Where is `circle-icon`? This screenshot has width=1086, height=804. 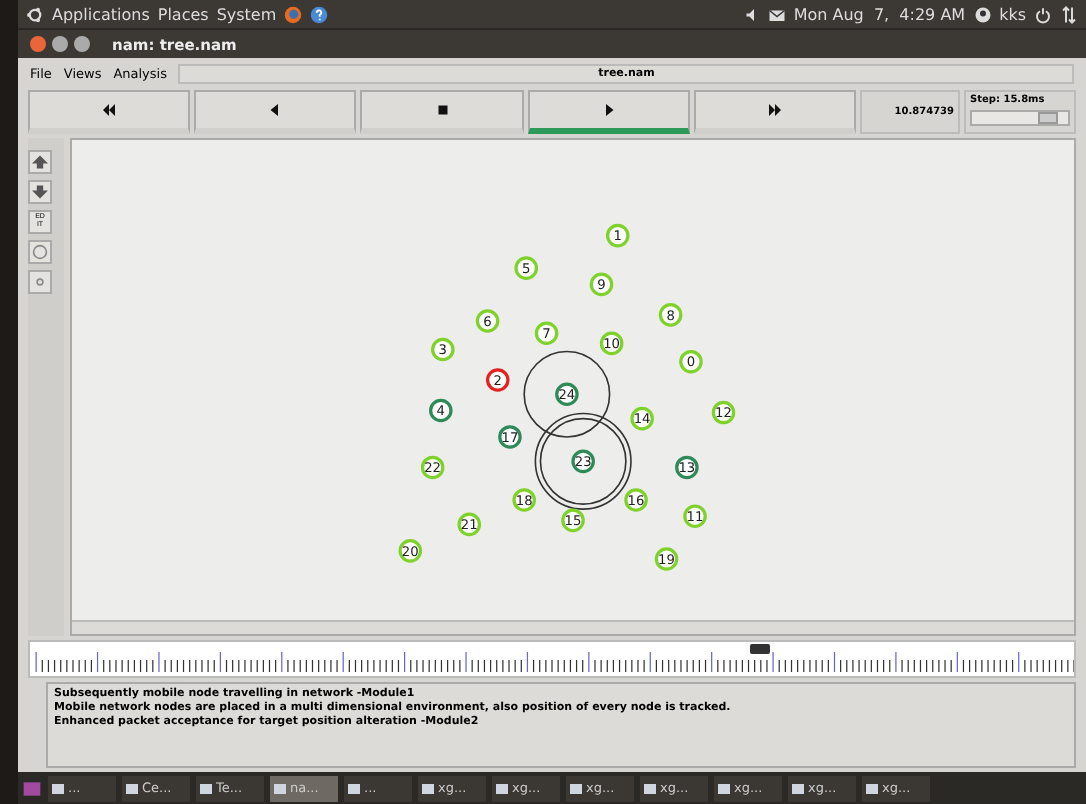
circle-icon is located at coordinates (40, 252).